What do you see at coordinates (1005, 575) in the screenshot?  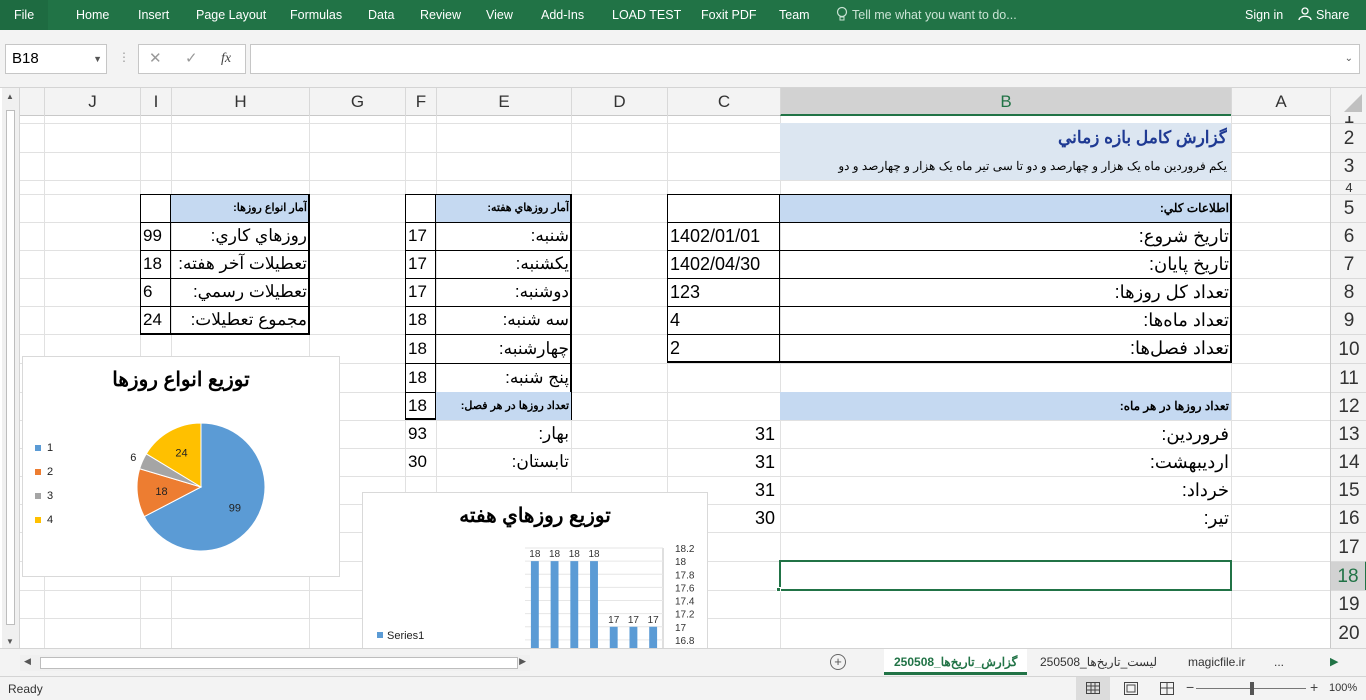 I see `active-cell-b18` at bounding box center [1005, 575].